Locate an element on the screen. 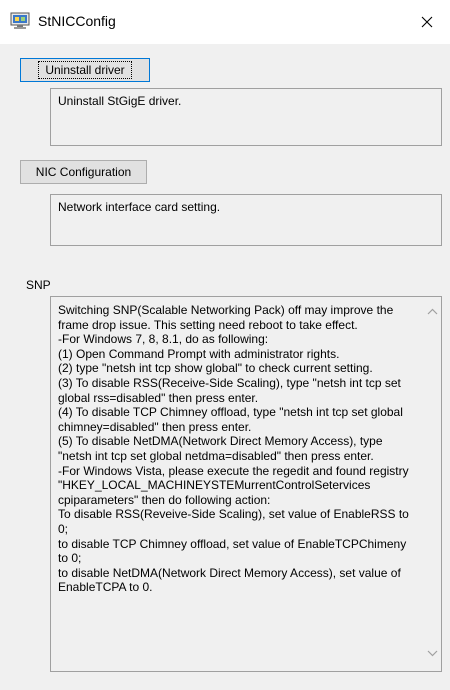 The height and width of the screenshot is (690, 450). uninstall-description: Uninstall StGigE driver. is located at coordinates (120, 101).